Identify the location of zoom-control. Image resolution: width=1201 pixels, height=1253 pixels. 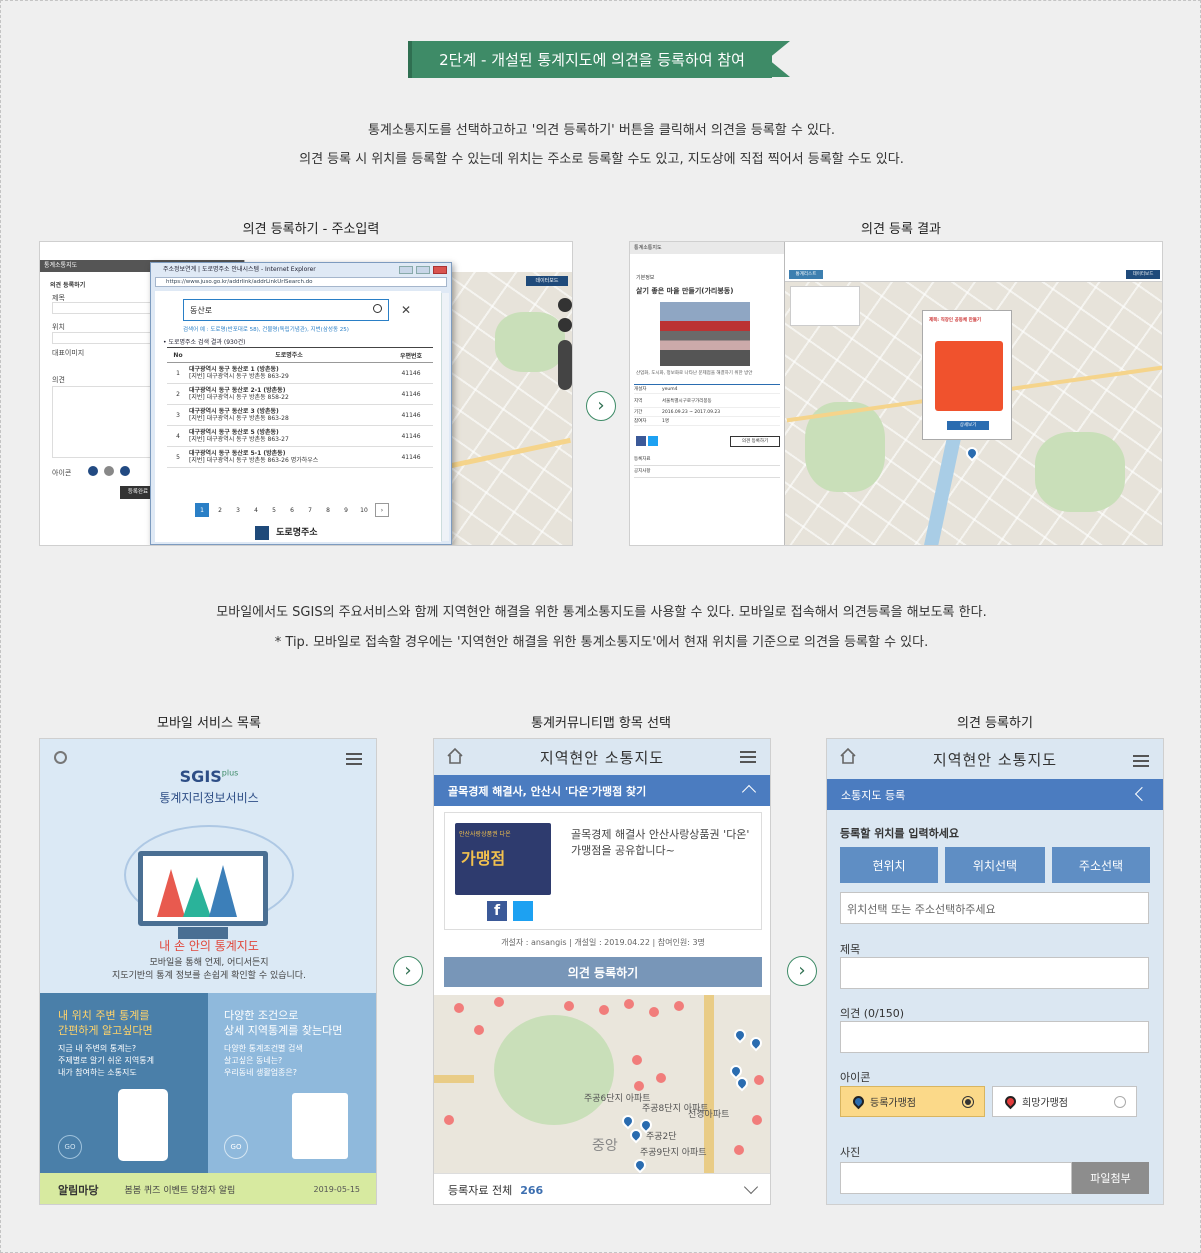
(565, 365).